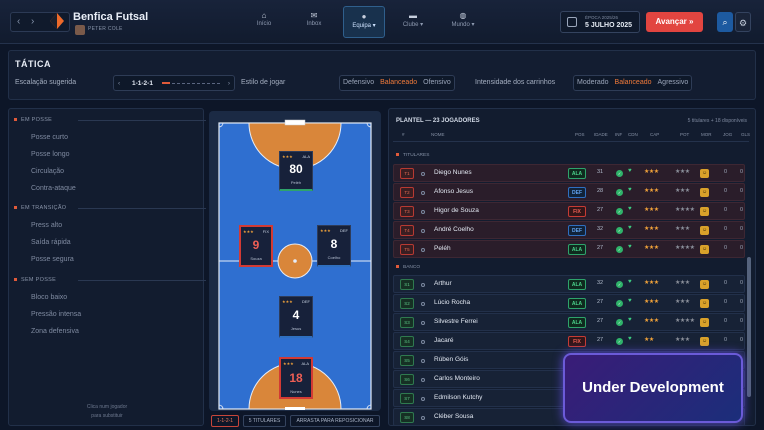 This screenshot has width=764, height=430. I want to click on instruction-quick-exit: Saída rápida, so click(51, 242).